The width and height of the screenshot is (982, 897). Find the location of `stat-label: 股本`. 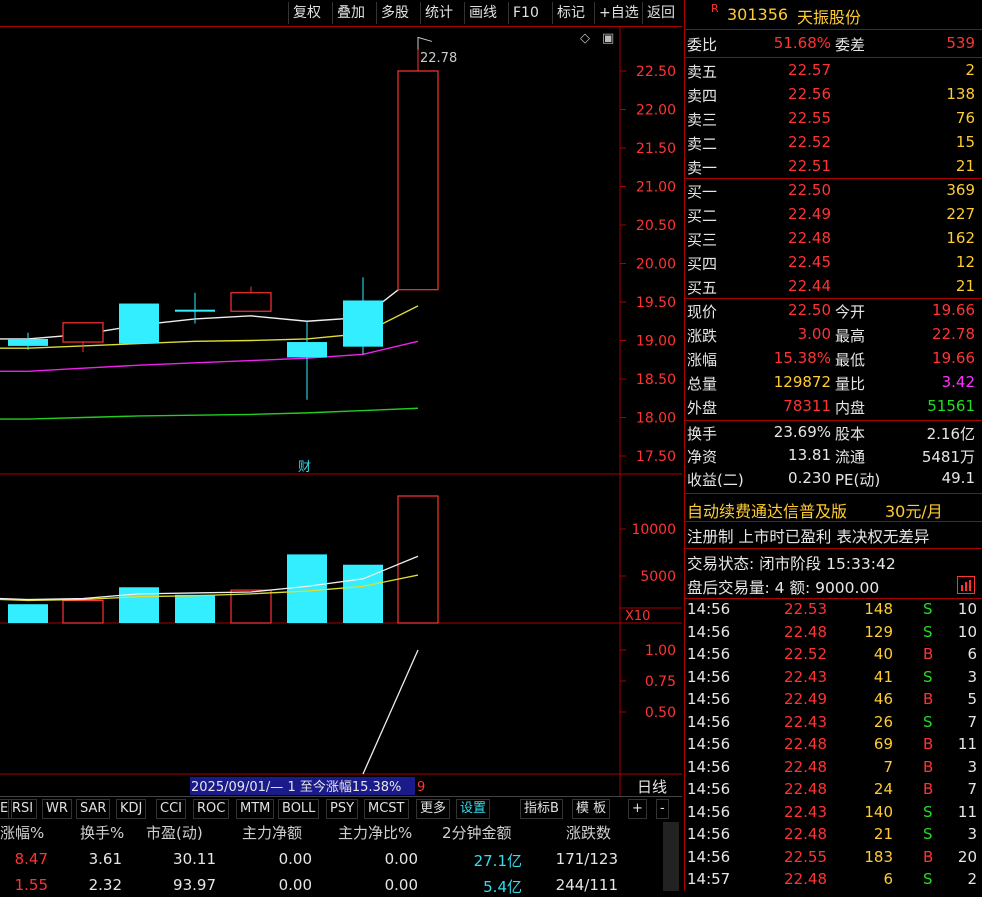

stat-label: 股本 is located at coordinates (850, 434).